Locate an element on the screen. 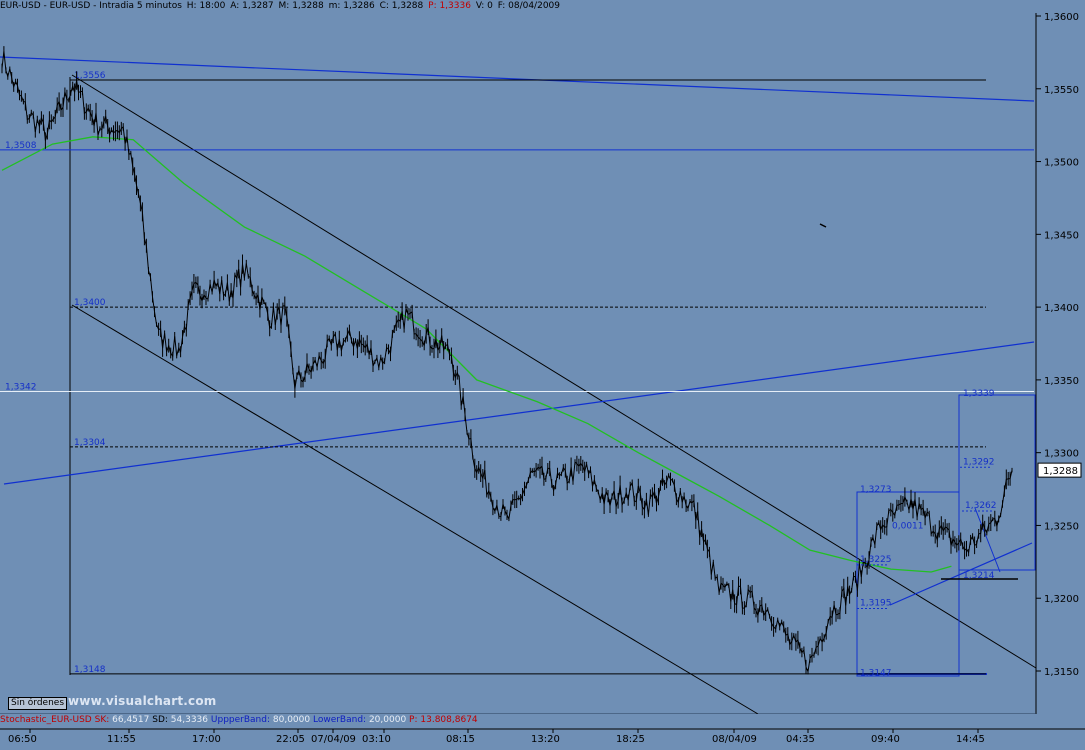 This screenshot has height=750, width=1085. box-label-1-3273: 1,3273 is located at coordinates (876, 490).